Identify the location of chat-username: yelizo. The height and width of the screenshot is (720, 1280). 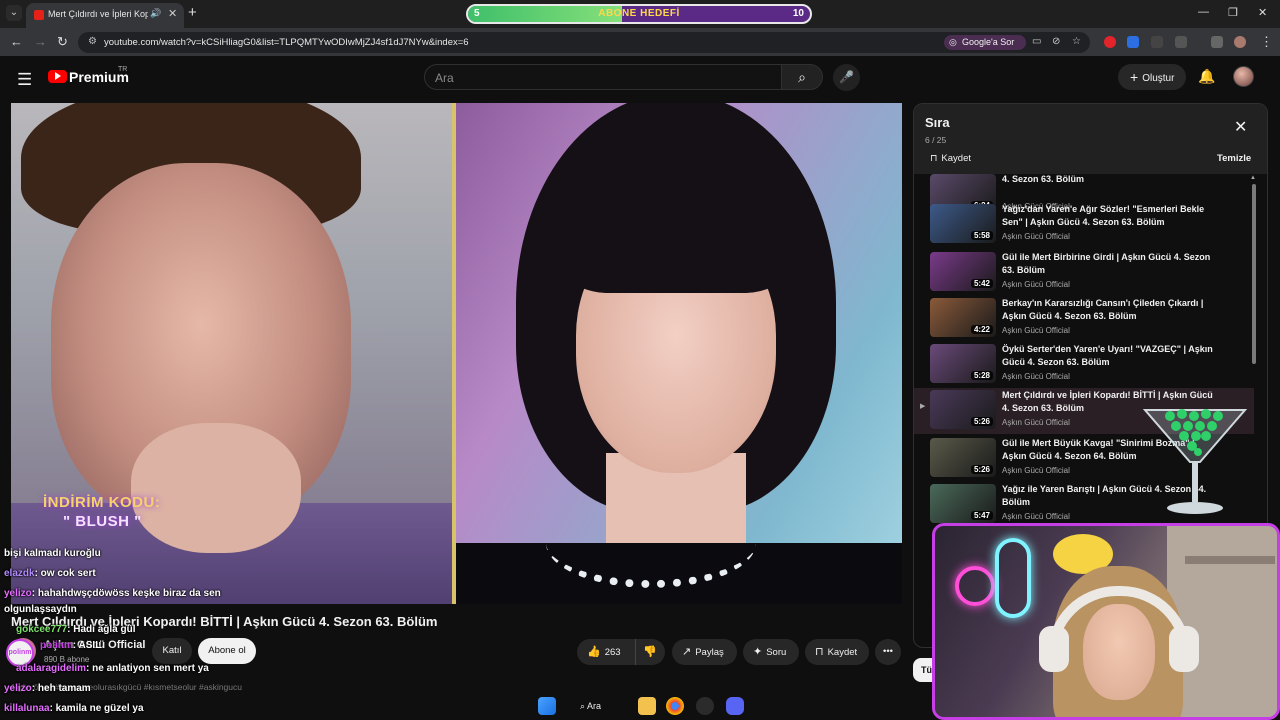
(18, 593).